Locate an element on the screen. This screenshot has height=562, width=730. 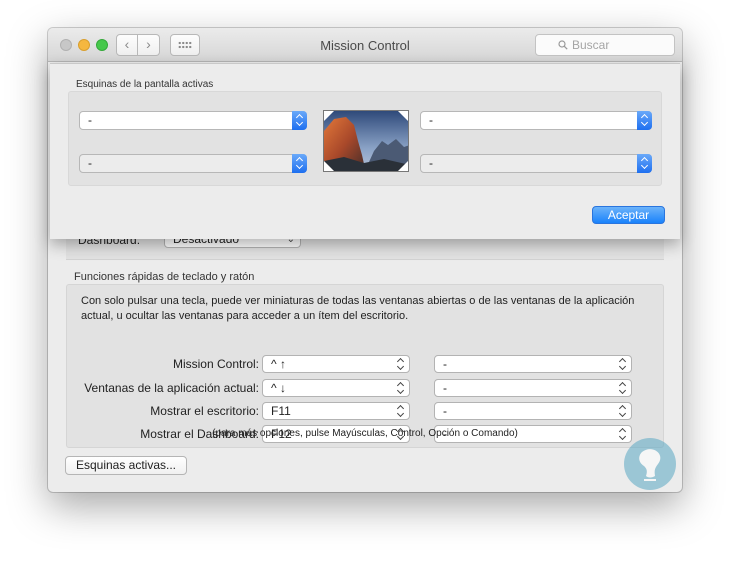
back-button: ‹ is located at coordinates (127, 45).